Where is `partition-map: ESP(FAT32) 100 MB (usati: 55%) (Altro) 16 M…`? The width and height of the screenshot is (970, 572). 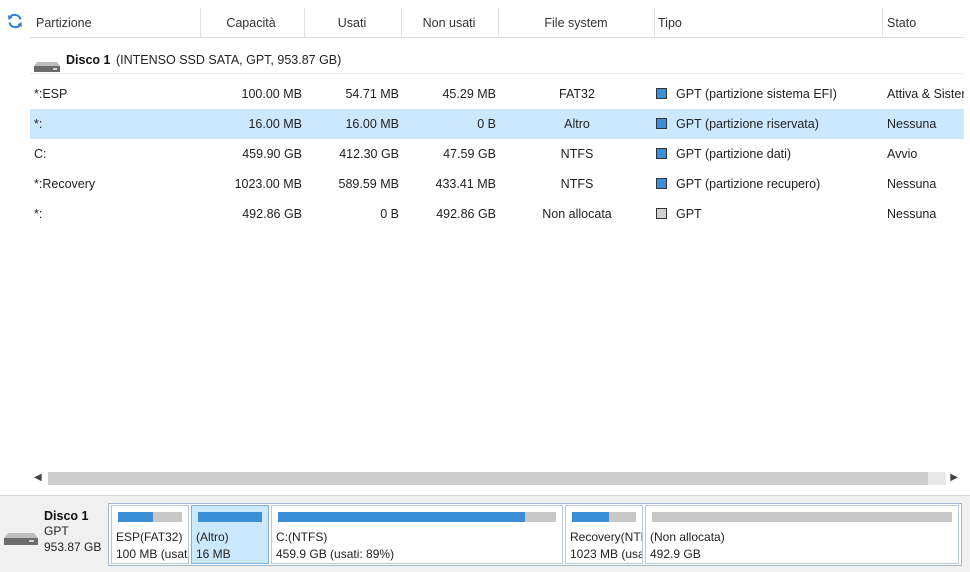 partition-map: ESP(FAT32) 100 MB (usati: 55%) (Altro) 16 M… is located at coordinates (535, 534).